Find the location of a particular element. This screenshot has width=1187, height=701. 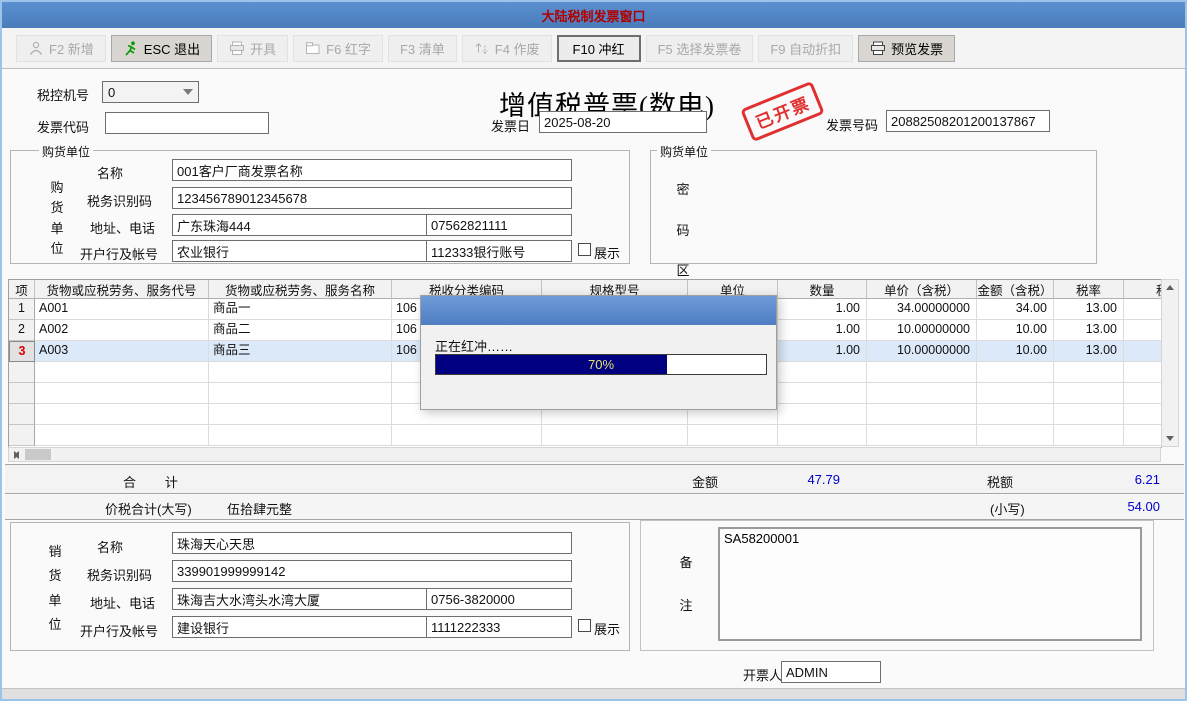

buyer-address-input is located at coordinates (299, 225).